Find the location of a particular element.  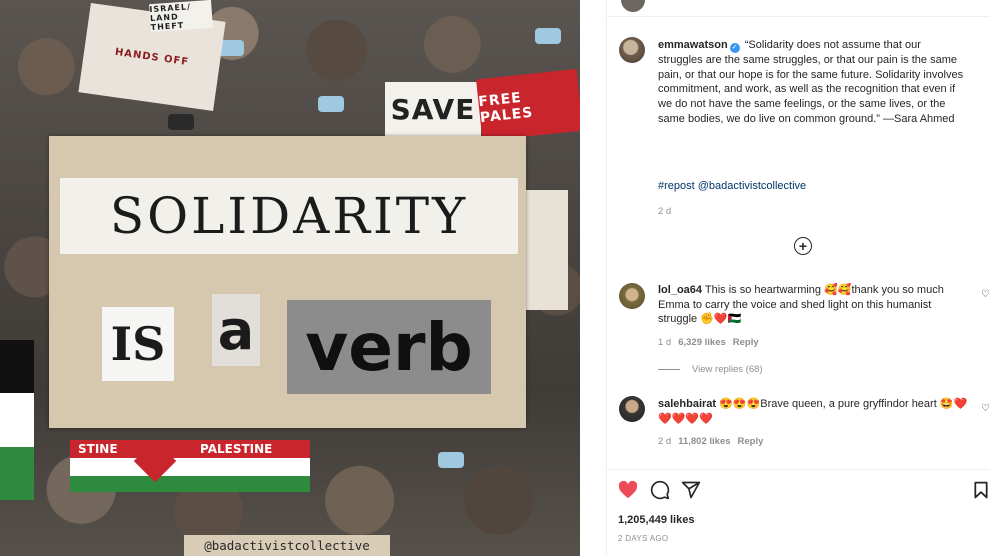

comment-2-reply-button: Reply is located at coordinates (751, 441).